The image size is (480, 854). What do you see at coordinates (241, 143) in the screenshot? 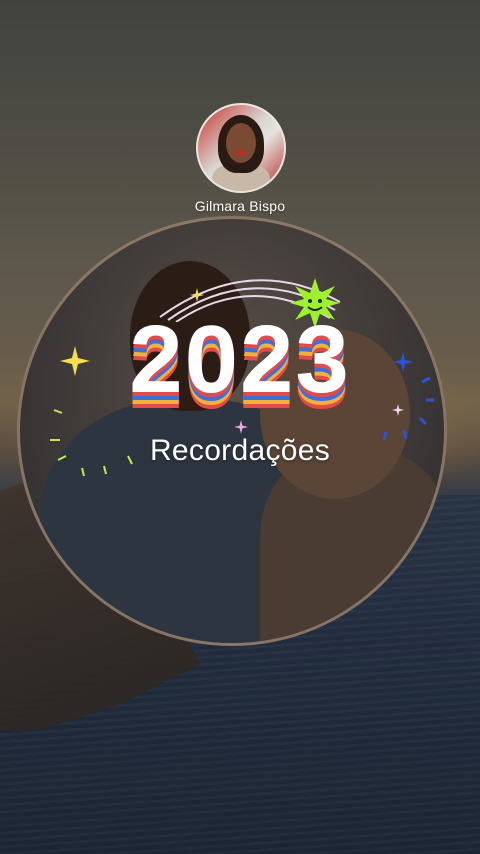
I see `avatar-face` at bounding box center [241, 143].